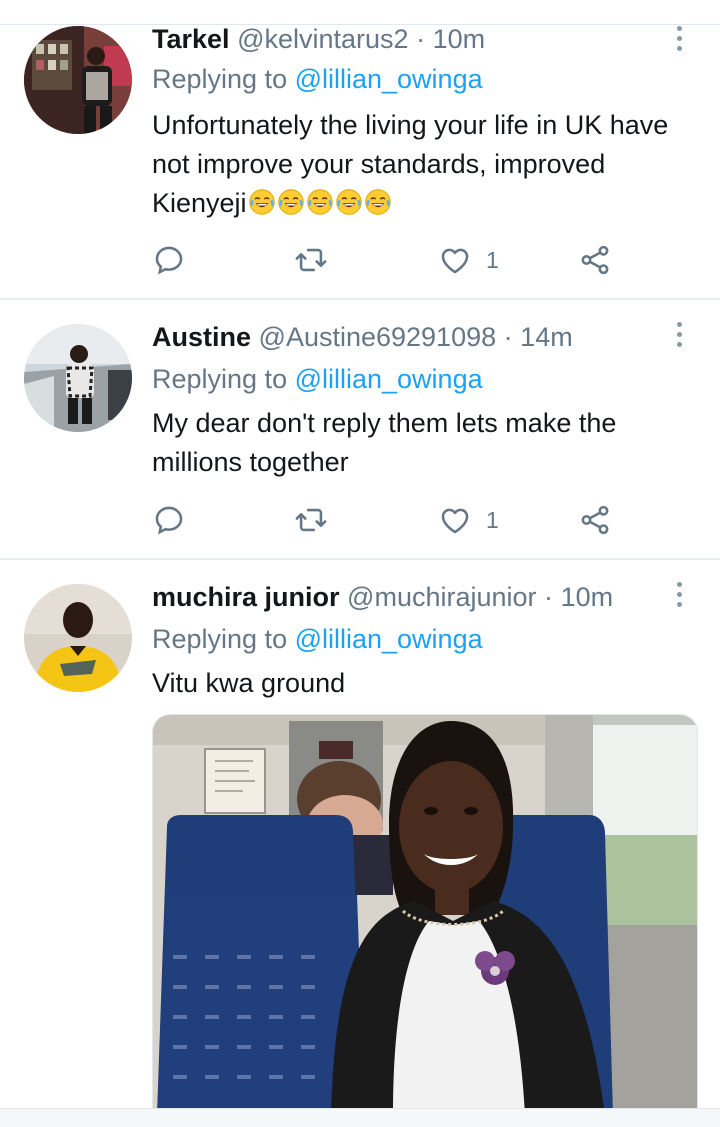 The height and width of the screenshot is (1127, 720). What do you see at coordinates (546, 337) in the screenshot?
I see `timestamp: 14m` at bounding box center [546, 337].